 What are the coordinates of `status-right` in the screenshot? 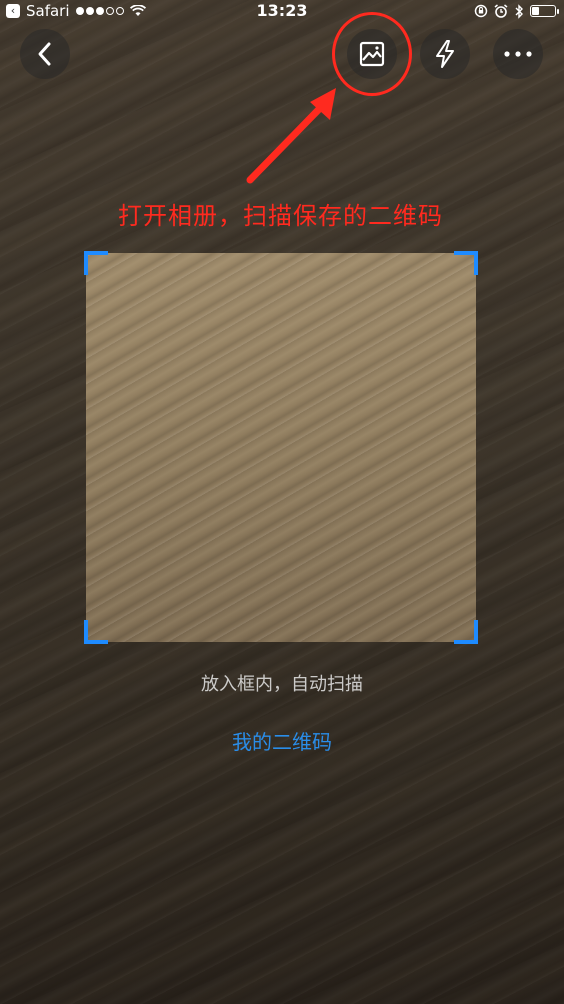 It's located at (516, 11).